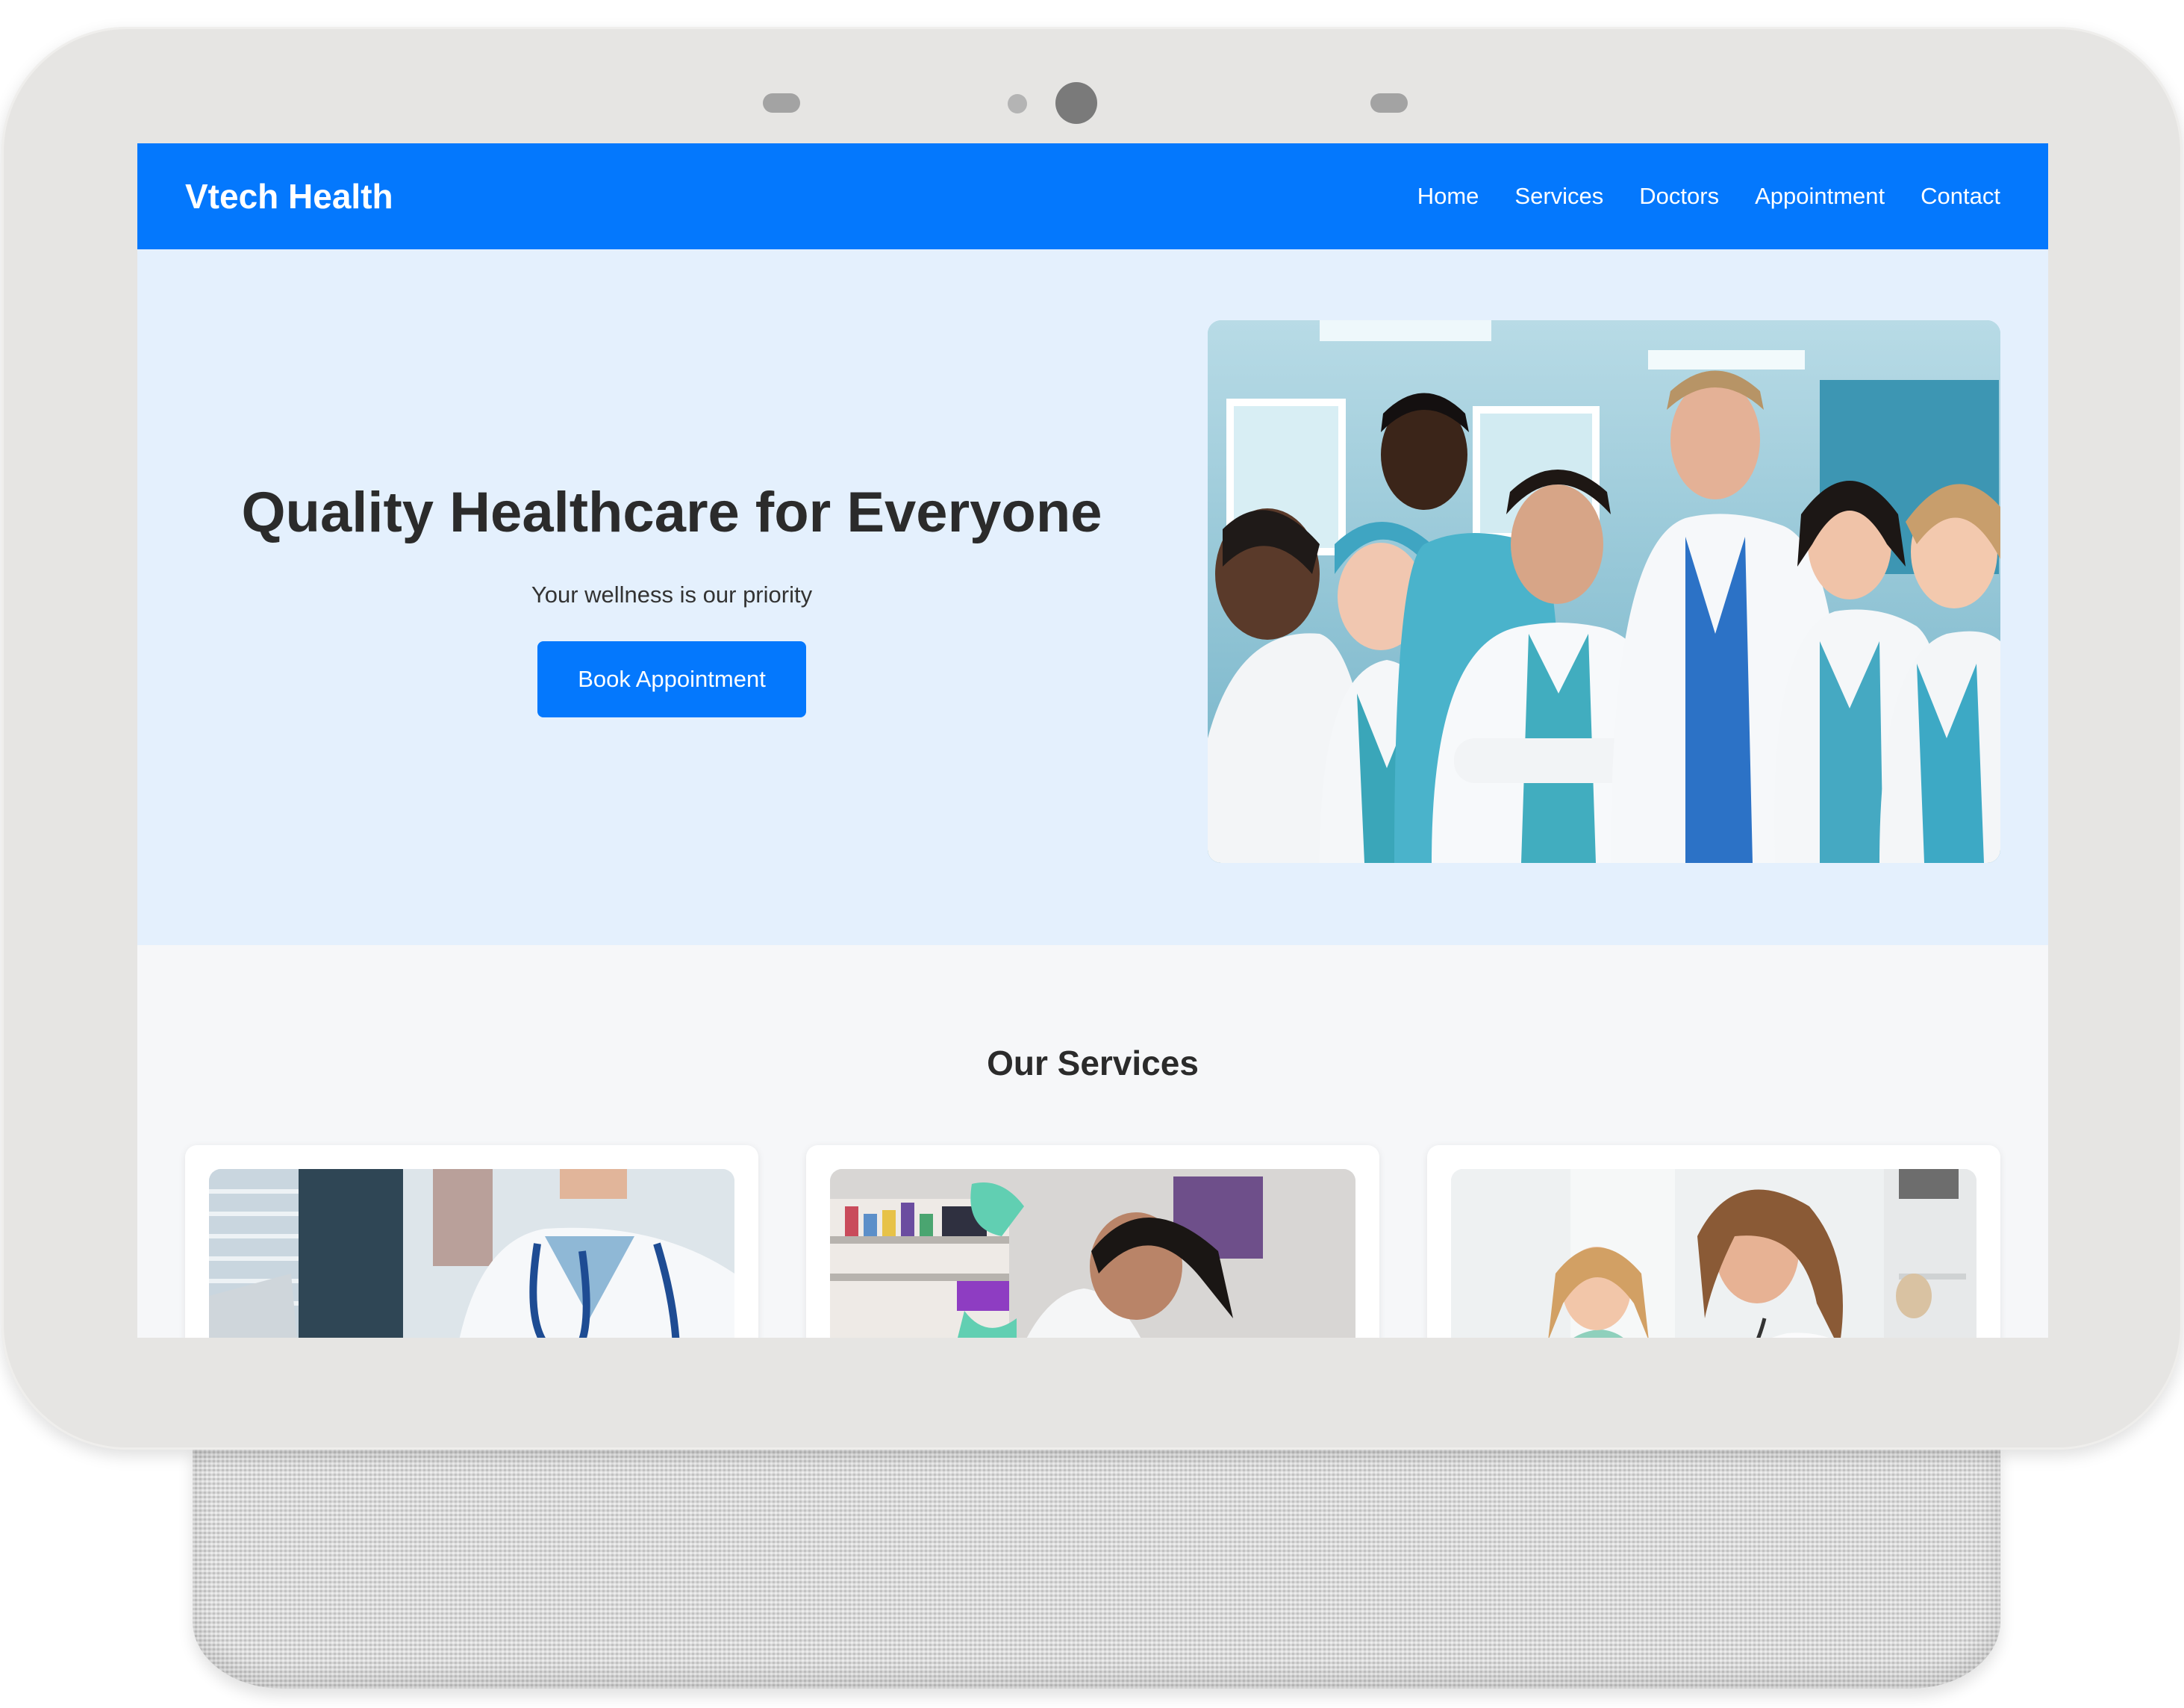 The height and width of the screenshot is (1708, 2184). What do you see at coordinates (1389, 103) in the screenshot?
I see `microphone-slot-right` at bounding box center [1389, 103].